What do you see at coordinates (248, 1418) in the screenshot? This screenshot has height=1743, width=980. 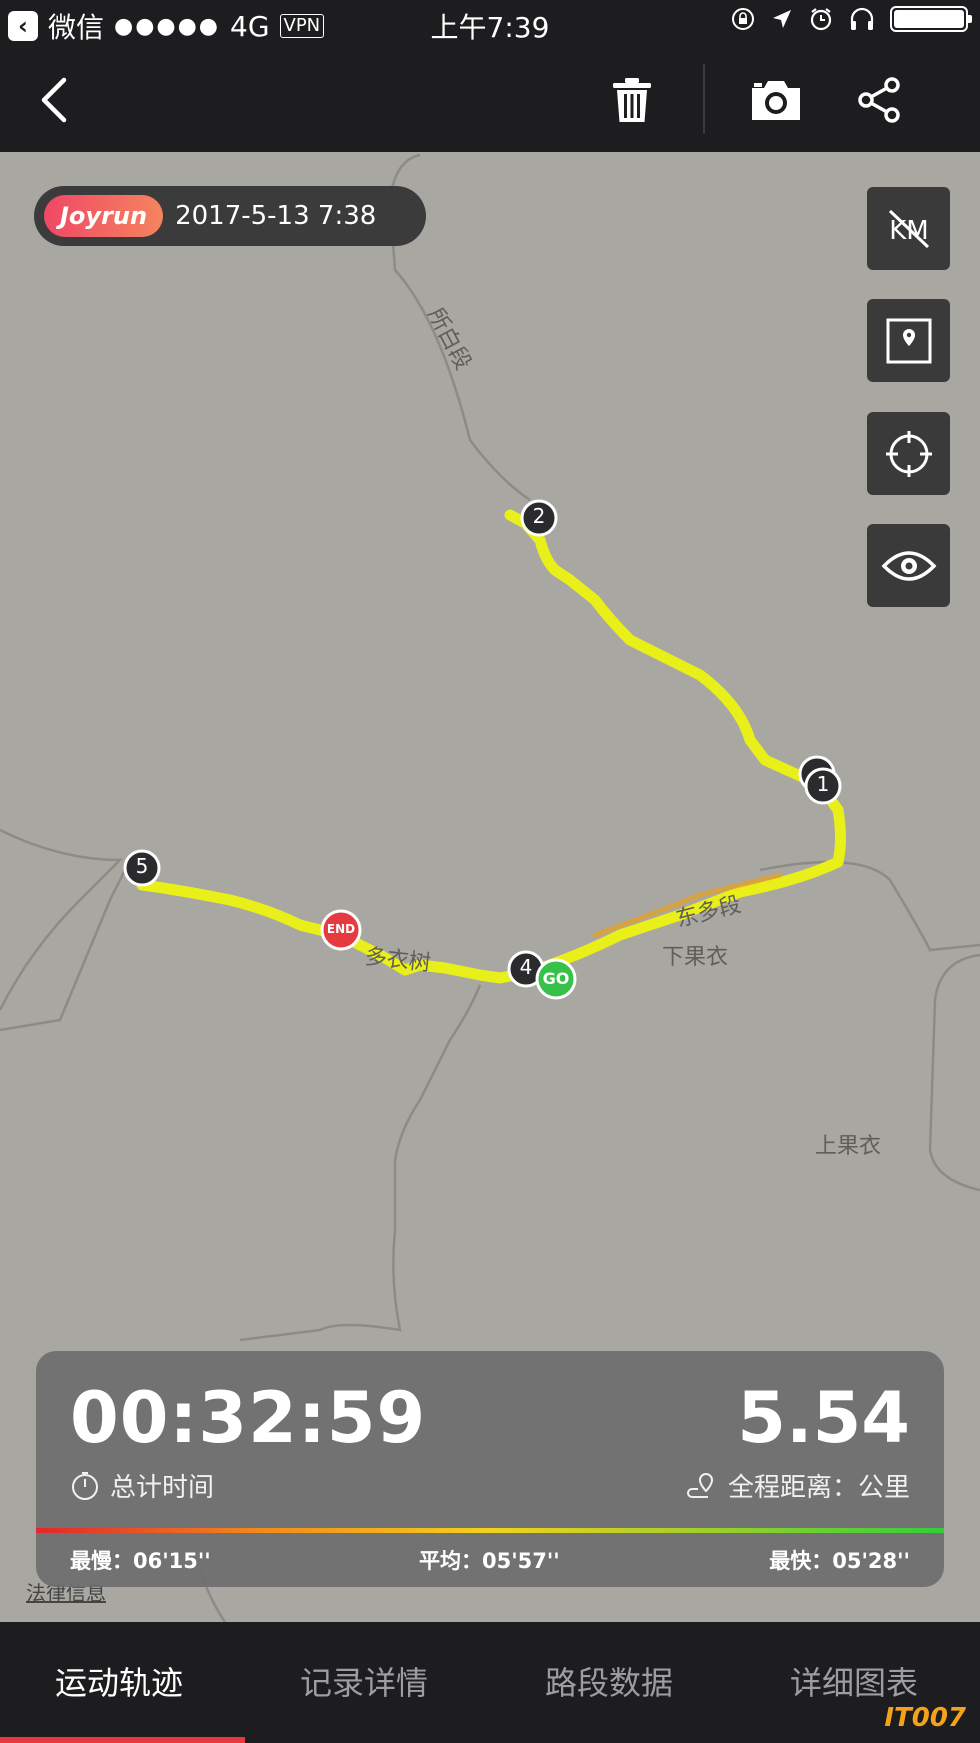 I see `total-duration: 00:32:59` at bounding box center [248, 1418].